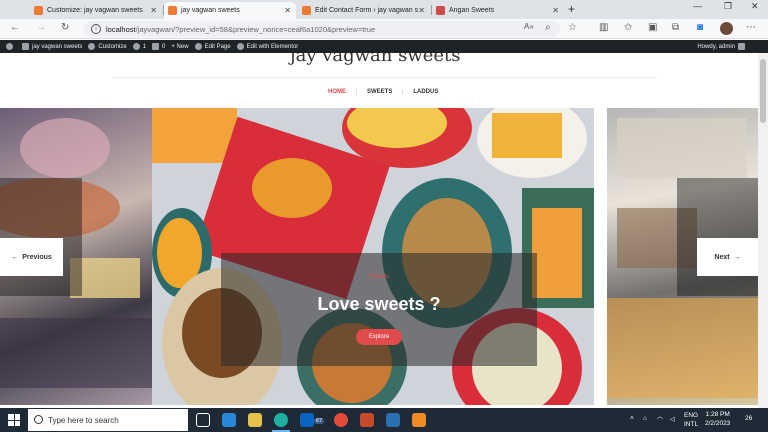 Image resolution: width=768 pixels, height=432 pixels. What do you see at coordinates (212, 46) in the screenshot?
I see `admin-bar-edit-page: Edit Page` at bounding box center [212, 46].